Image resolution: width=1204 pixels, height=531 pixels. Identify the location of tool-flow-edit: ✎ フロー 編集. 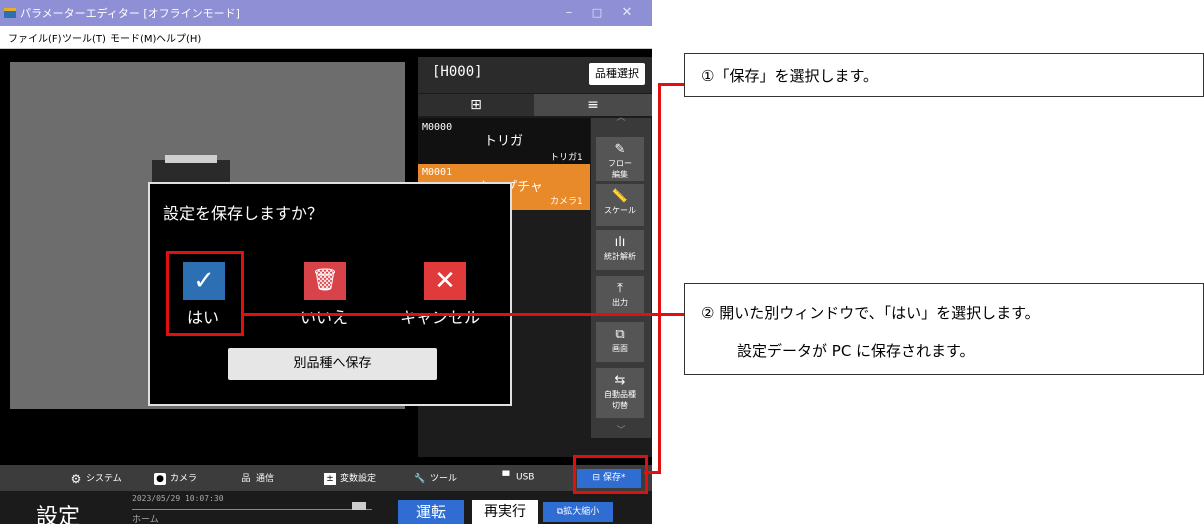
(620, 159).